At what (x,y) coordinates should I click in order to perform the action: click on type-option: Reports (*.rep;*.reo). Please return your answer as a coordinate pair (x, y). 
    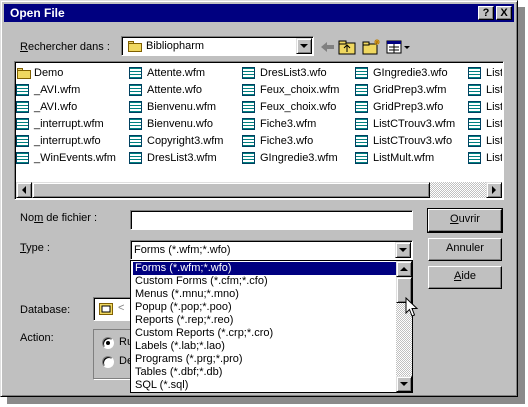
    Looking at the image, I should click on (265, 320).